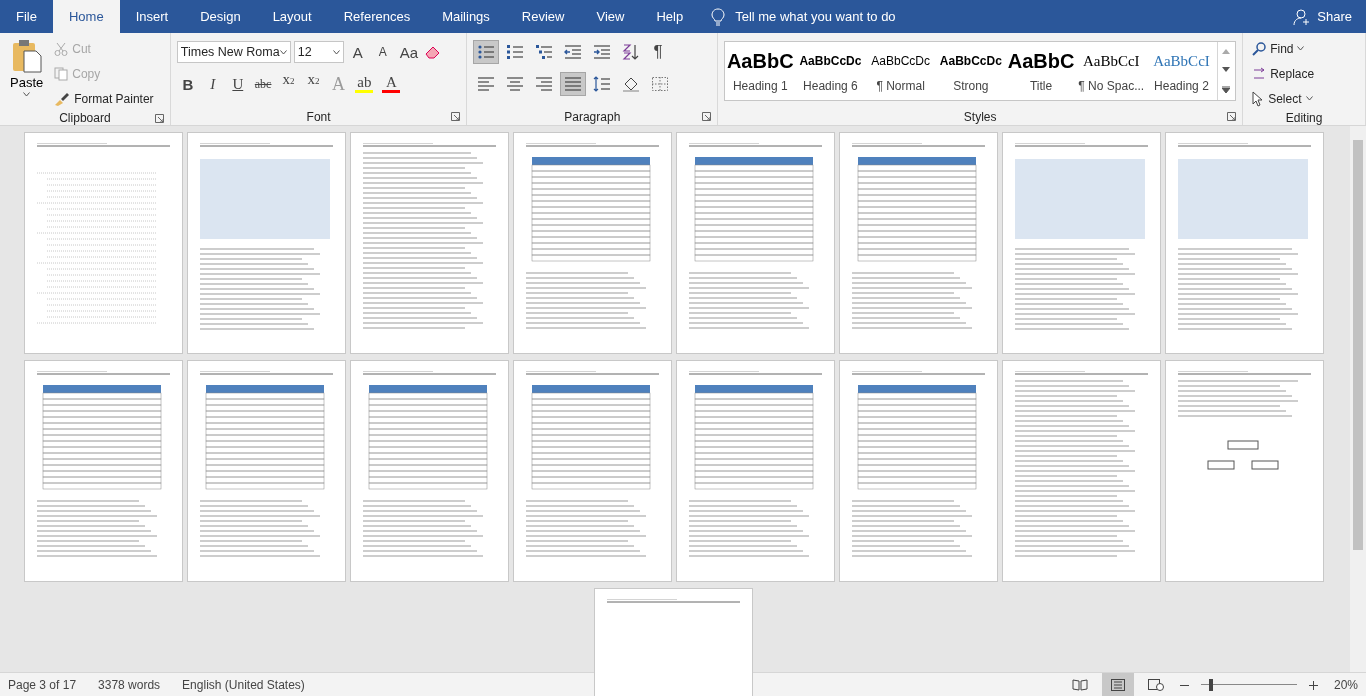  What do you see at coordinates (187, 84) in the screenshot?
I see `font-button: B` at bounding box center [187, 84].